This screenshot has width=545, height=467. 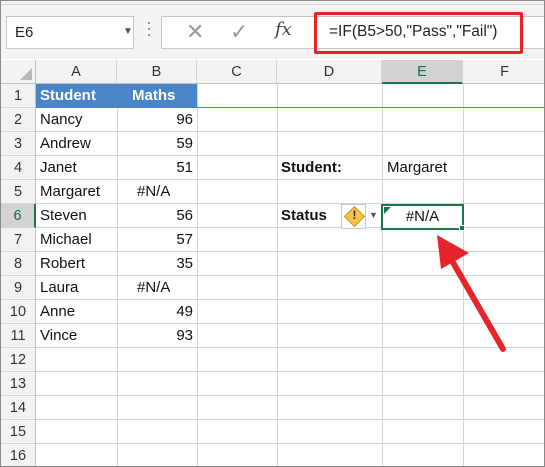 I want to click on arrow-shaft, so click(x=477, y=304).